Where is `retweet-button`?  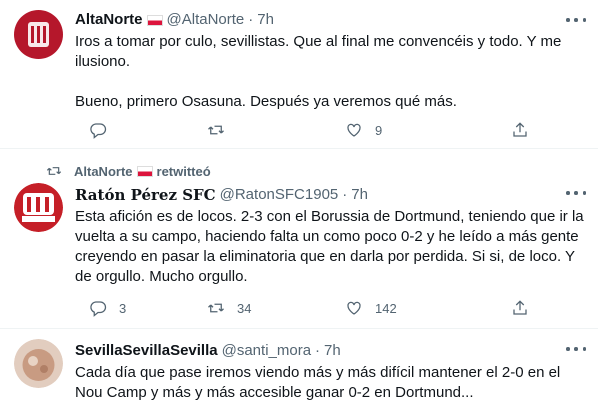
retweet-button is located at coordinates (222, 130).